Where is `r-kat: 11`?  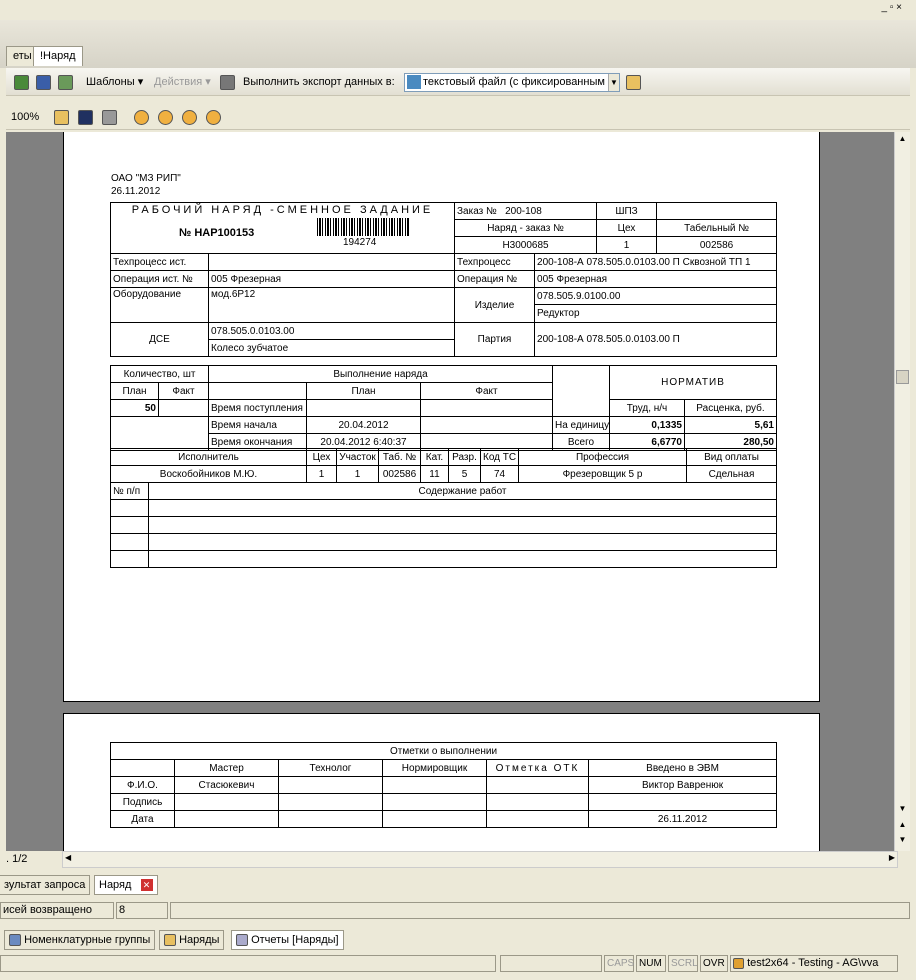
r-kat: 11 is located at coordinates (434, 474).